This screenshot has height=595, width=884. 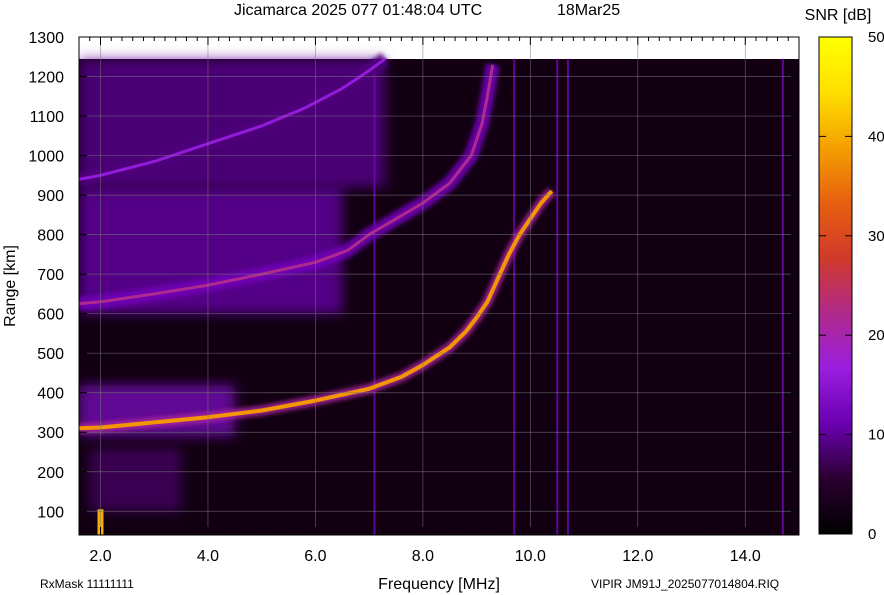 What do you see at coordinates (46, 78) in the screenshot?
I see `y-tick-label: 1200` at bounding box center [46, 78].